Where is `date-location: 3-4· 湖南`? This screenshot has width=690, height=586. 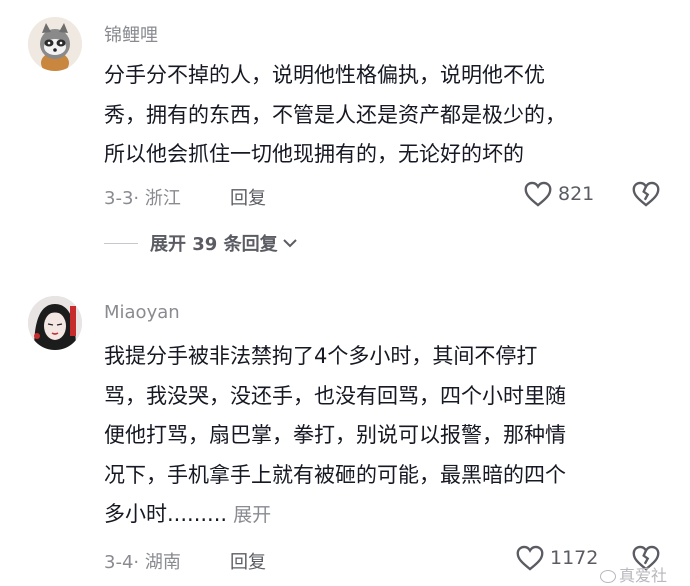
date-location: 3-4· 湖南 is located at coordinates (142, 562).